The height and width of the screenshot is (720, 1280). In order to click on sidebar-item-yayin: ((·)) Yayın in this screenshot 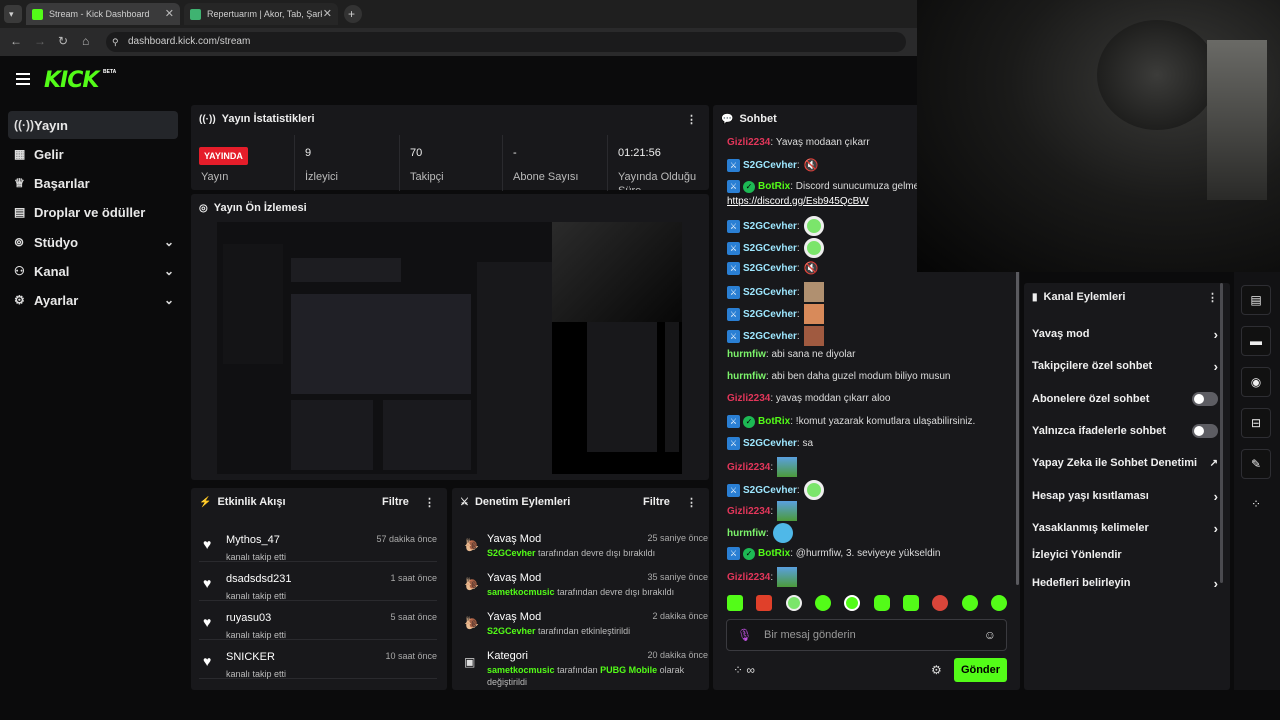, I will do `click(93, 125)`.